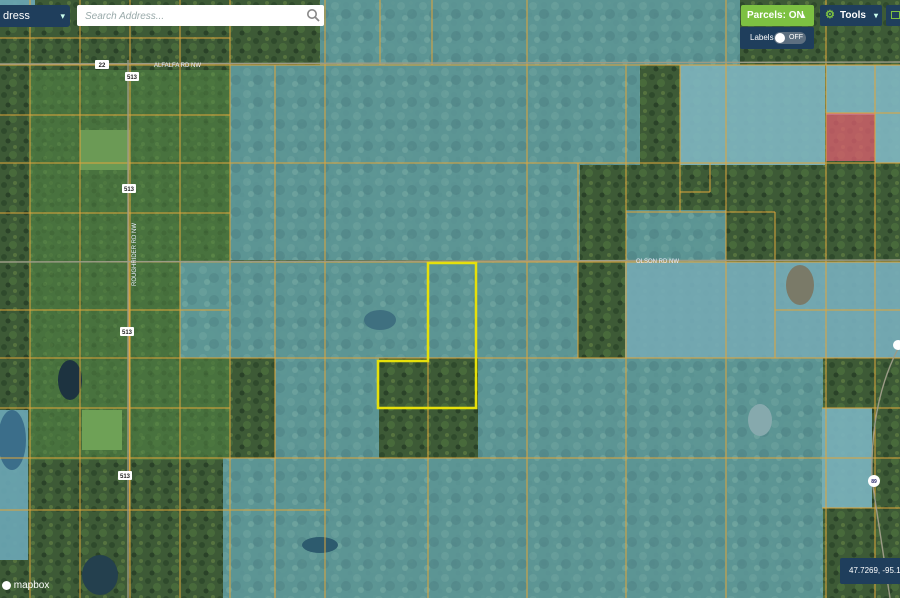 The width and height of the screenshot is (900, 598). I want to click on road-label-alfalfa: ALFALFA RD NW, so click(177, 66).